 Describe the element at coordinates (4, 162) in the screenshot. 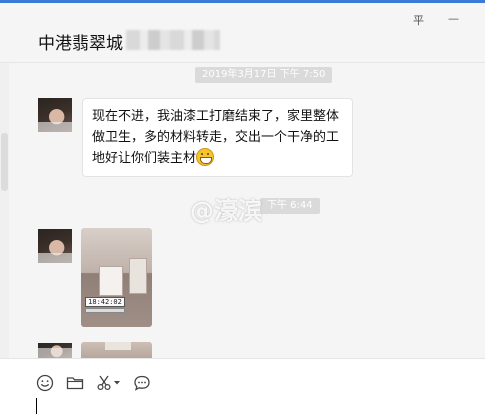

I see `scrollbar-thumb` at that location.